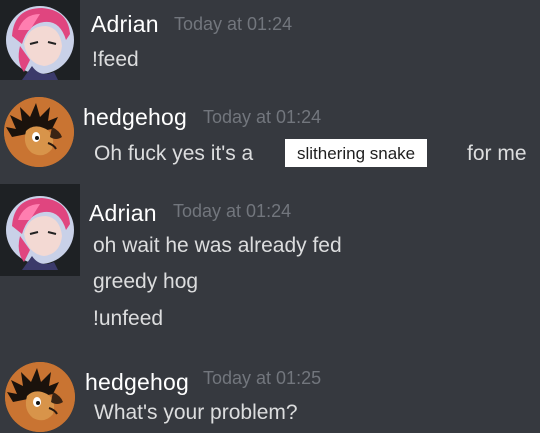 The height and width of the screenshot is (433, 540). What do you see at coordinates (146, 281) in the screenshot?
I see `message-text: greedy hog` at bounding box center [146, 281].